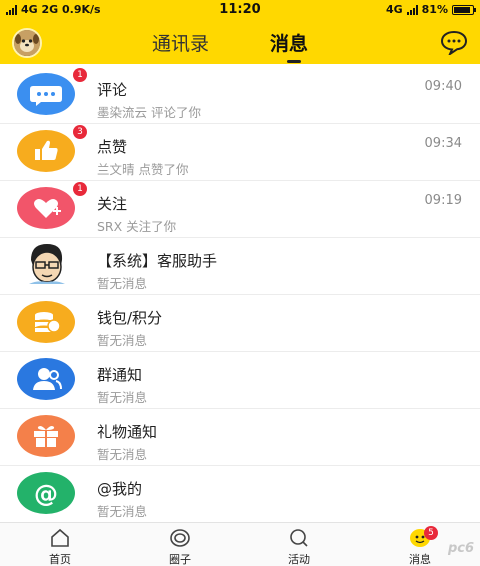 The width and height of the screenshot is (480, 566). I want to click on group-icon, so click(46, 379).